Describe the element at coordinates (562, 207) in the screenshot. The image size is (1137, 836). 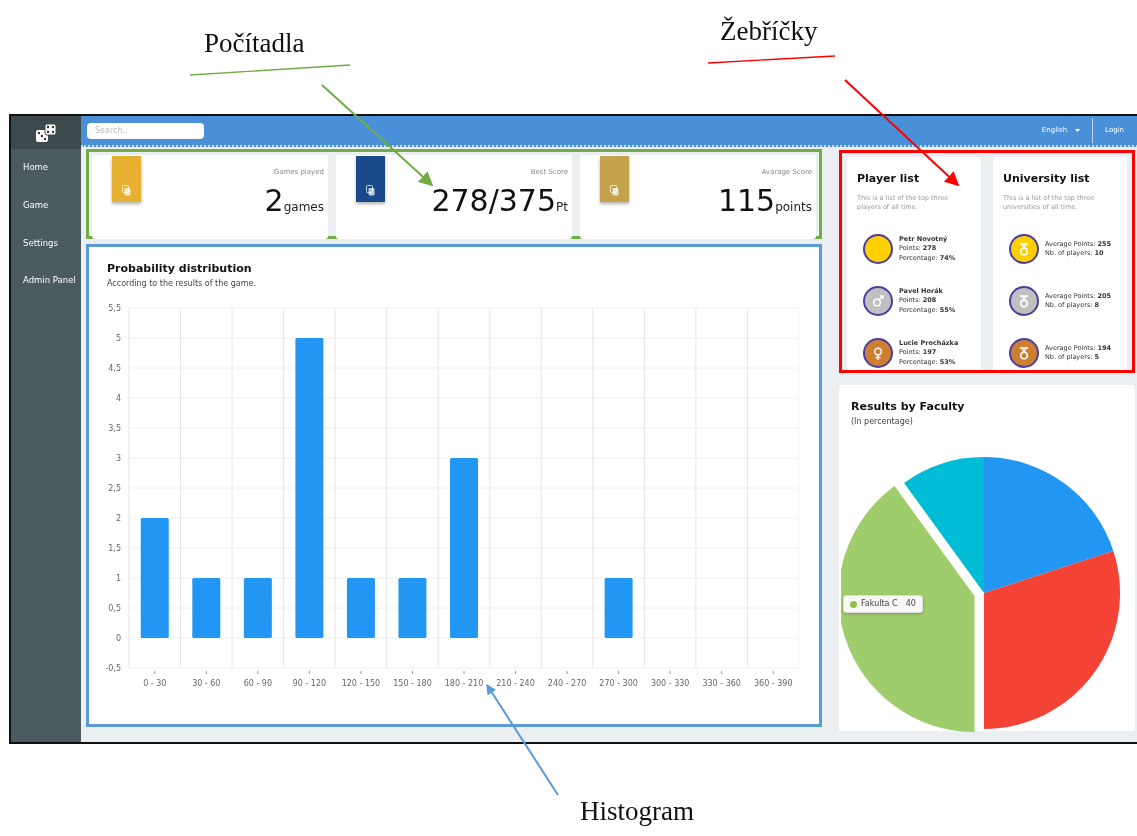
I see `counter-unit: Pt` at that location.